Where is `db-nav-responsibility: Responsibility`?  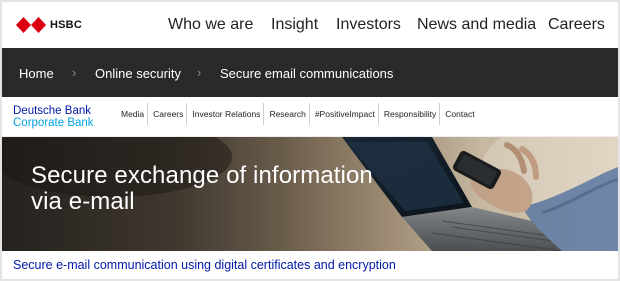 db-nav-responsibility: Responsibility is located at coordinates (408, 114).